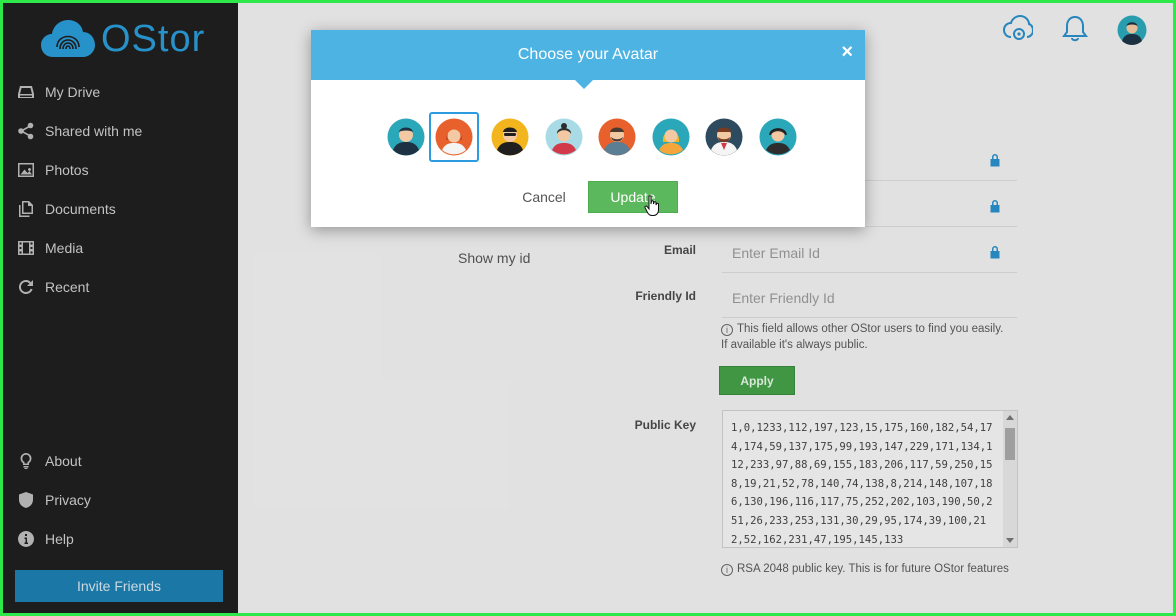  Describe the element at coordinates (588, 54) in the screenshot. I see `modal-title: Choose your Avatar` at that location.